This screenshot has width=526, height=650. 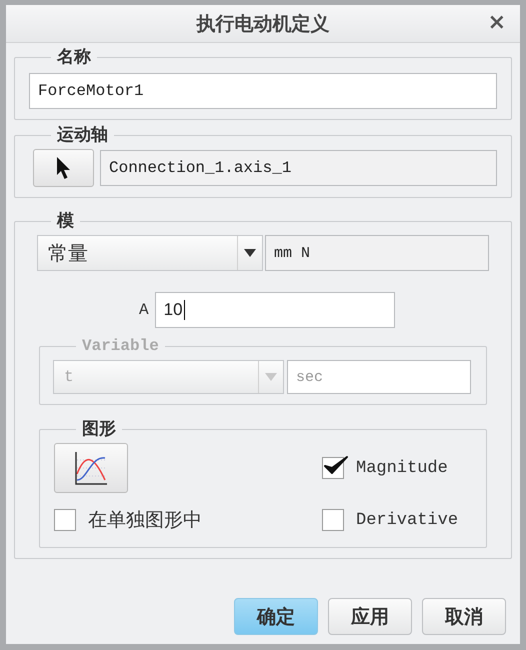 What do you see at coordinates (370, 616) in the screenshot?
I see `dialog-button: 应用` at bounding box center [370, 616].